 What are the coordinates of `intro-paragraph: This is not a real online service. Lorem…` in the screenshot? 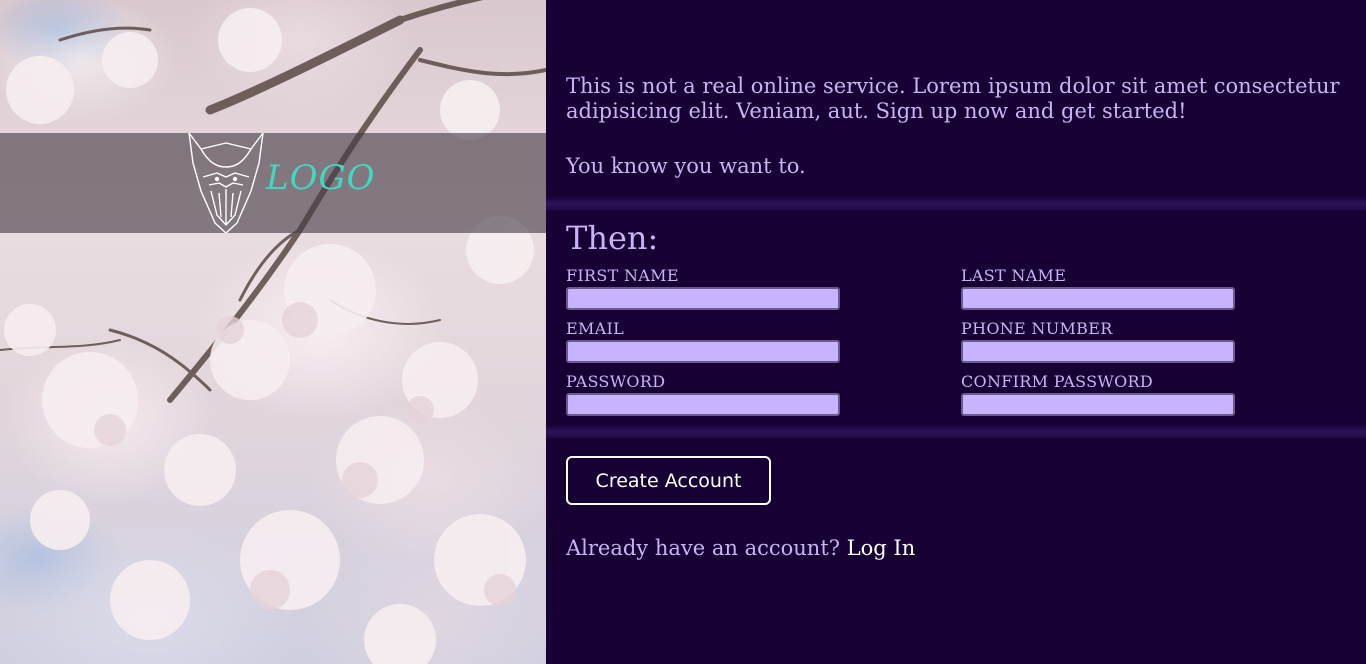 It's located at (953, 98).